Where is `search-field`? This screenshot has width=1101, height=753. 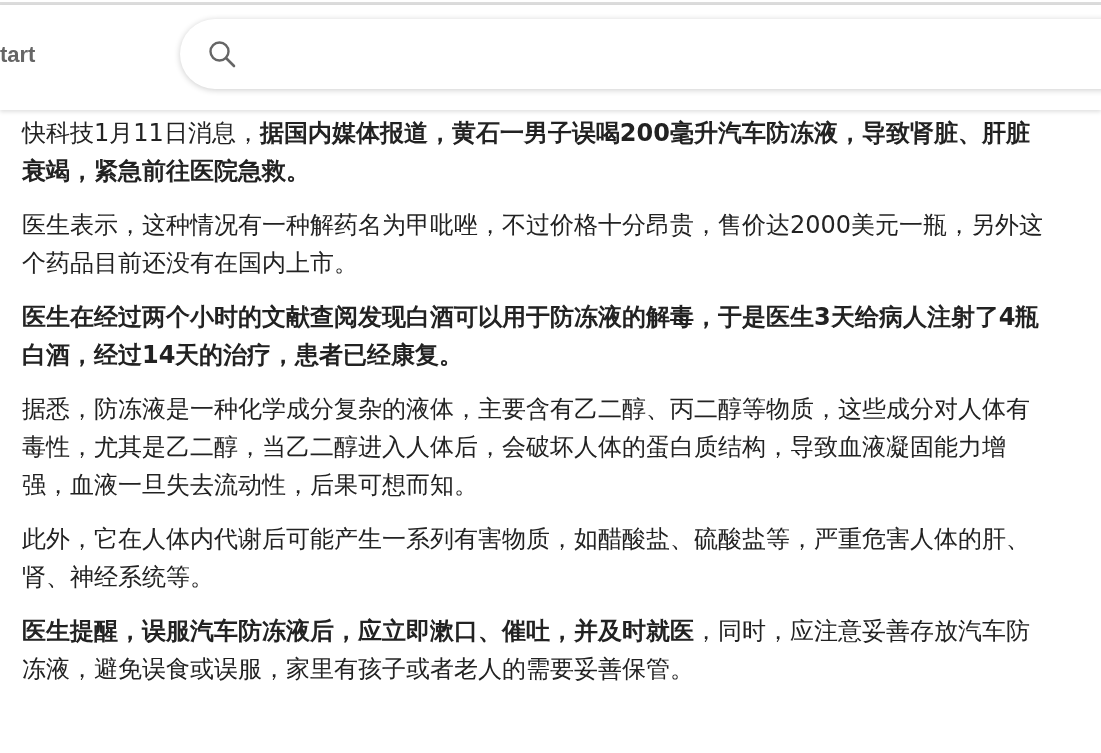
search-field is located at coordinates (640, 53).